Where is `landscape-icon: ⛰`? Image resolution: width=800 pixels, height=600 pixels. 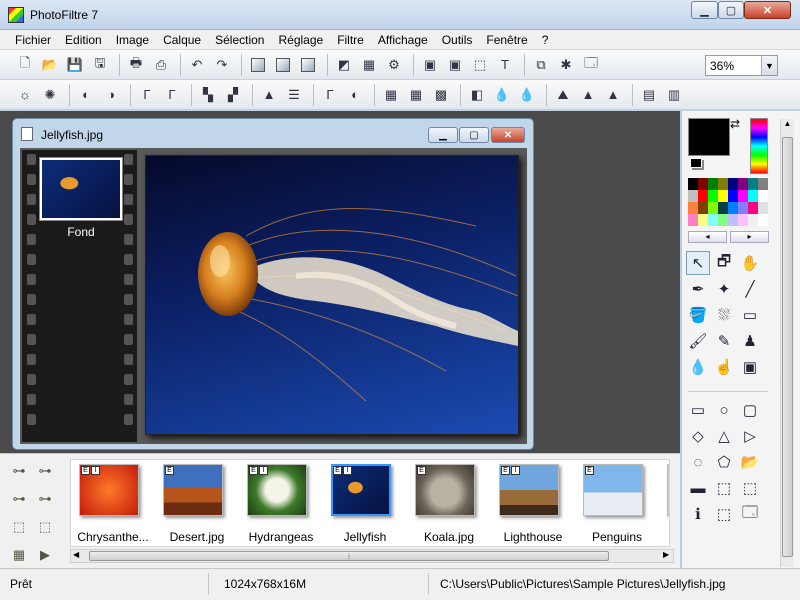
landscape-icon: ⛰ is located at coordinates (563, 95).